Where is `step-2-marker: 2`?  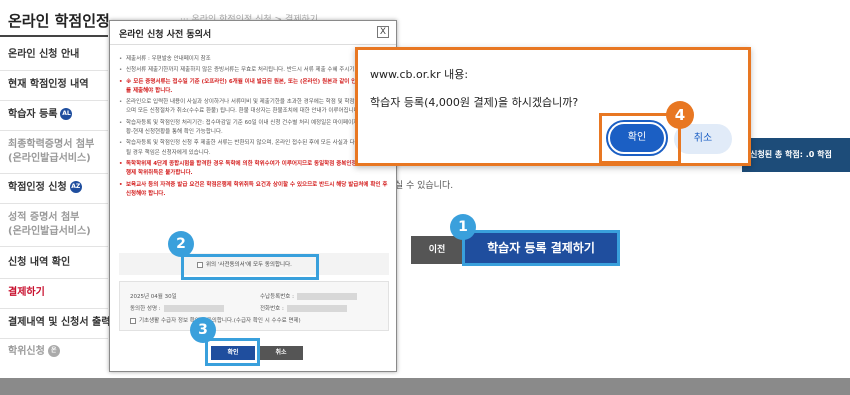
step-2-marker: 2 is located at coordinates (181, 244).